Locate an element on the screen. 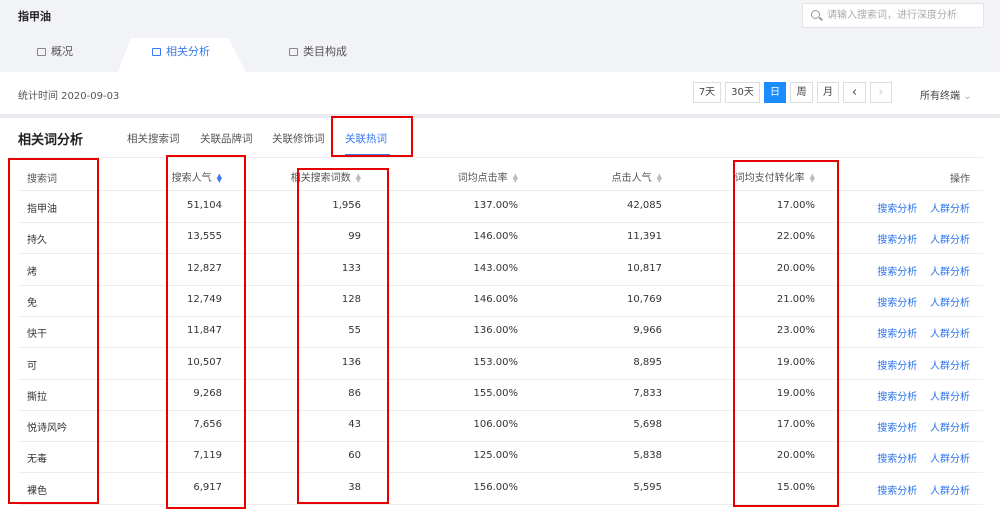 The image size is (1000, 515). cell-click-rate: 155.00% is located at coordinates (496, 393).